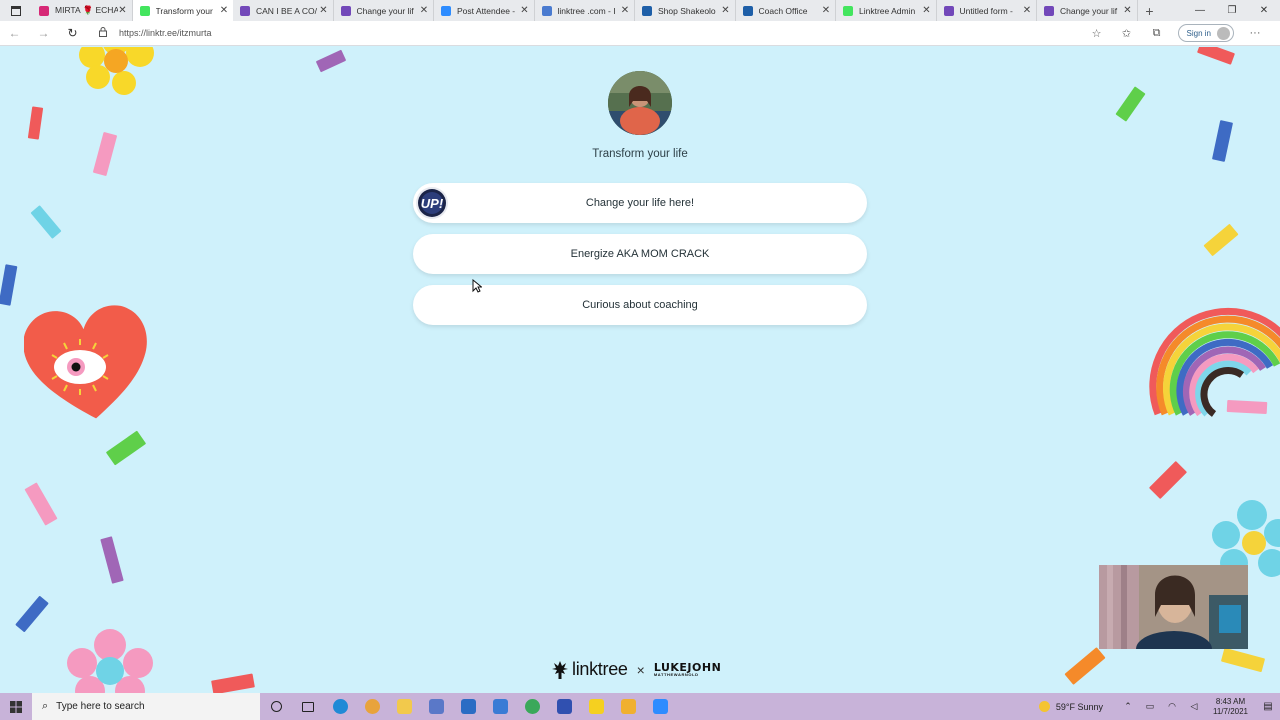 The height and width of the screenshot is (720, 1280). What do you see at coordinates (86, 10) in the screenshot?
I see `tab-title: MIRTA 🌹 ECHA` at bounding box center [86, 10].